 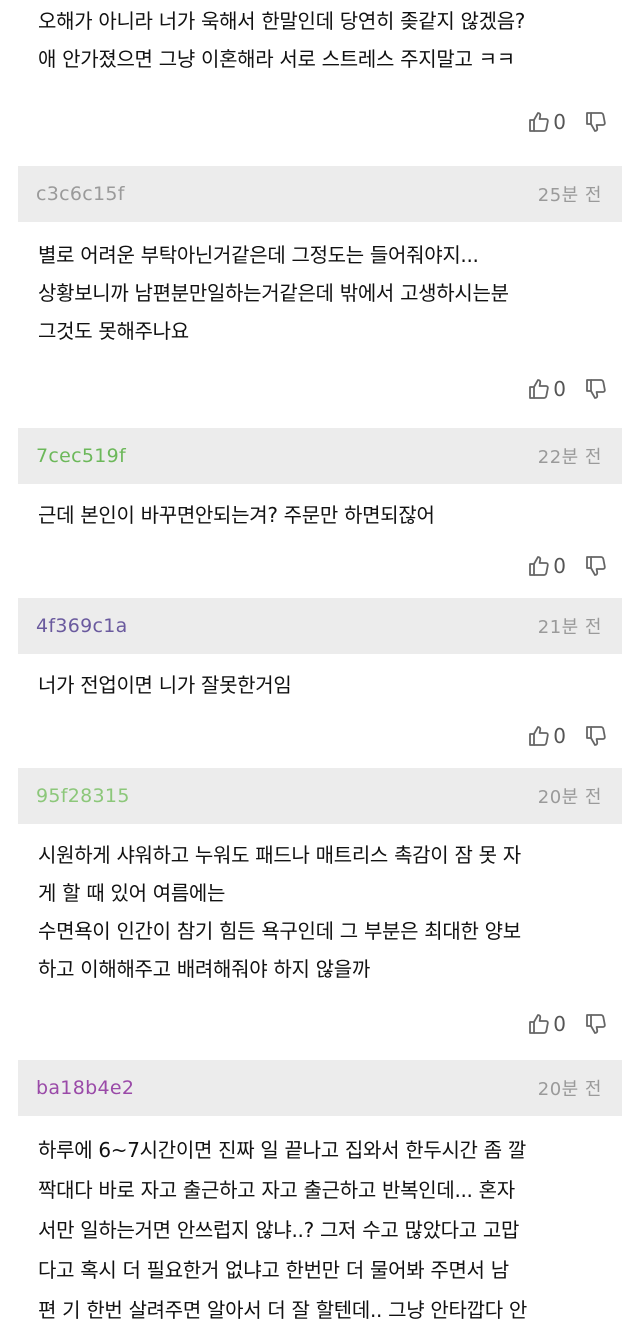 What do you see at coordinates (279, 931) in the screenshot?
I see `comment-line: 수면욕이 인간이 참기 힘든 욕구인데 그 부분은 최대한 양보` at bounding box center [279, 931].